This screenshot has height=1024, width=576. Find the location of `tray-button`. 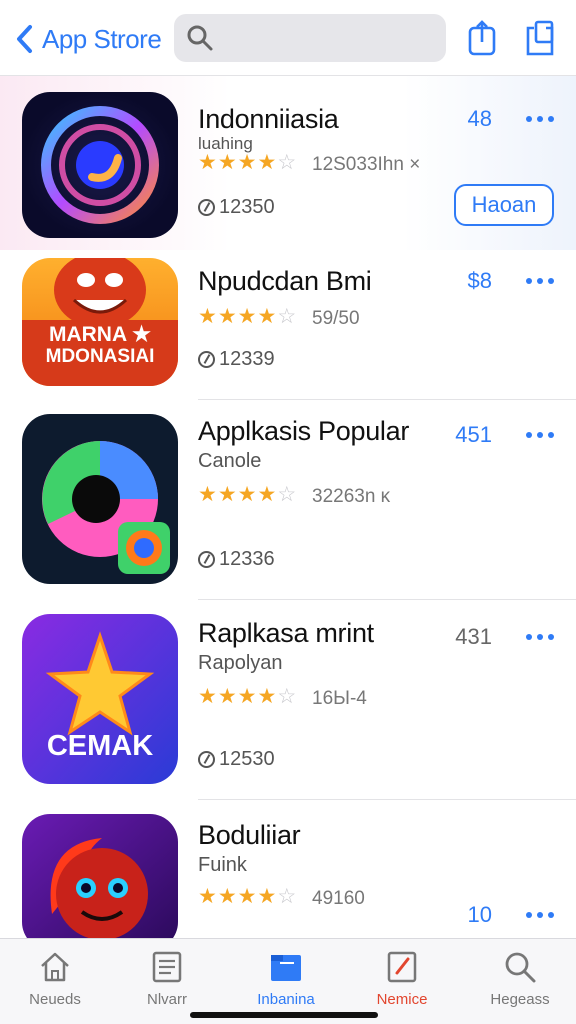

tray-button is located at coordinates (540, 38).